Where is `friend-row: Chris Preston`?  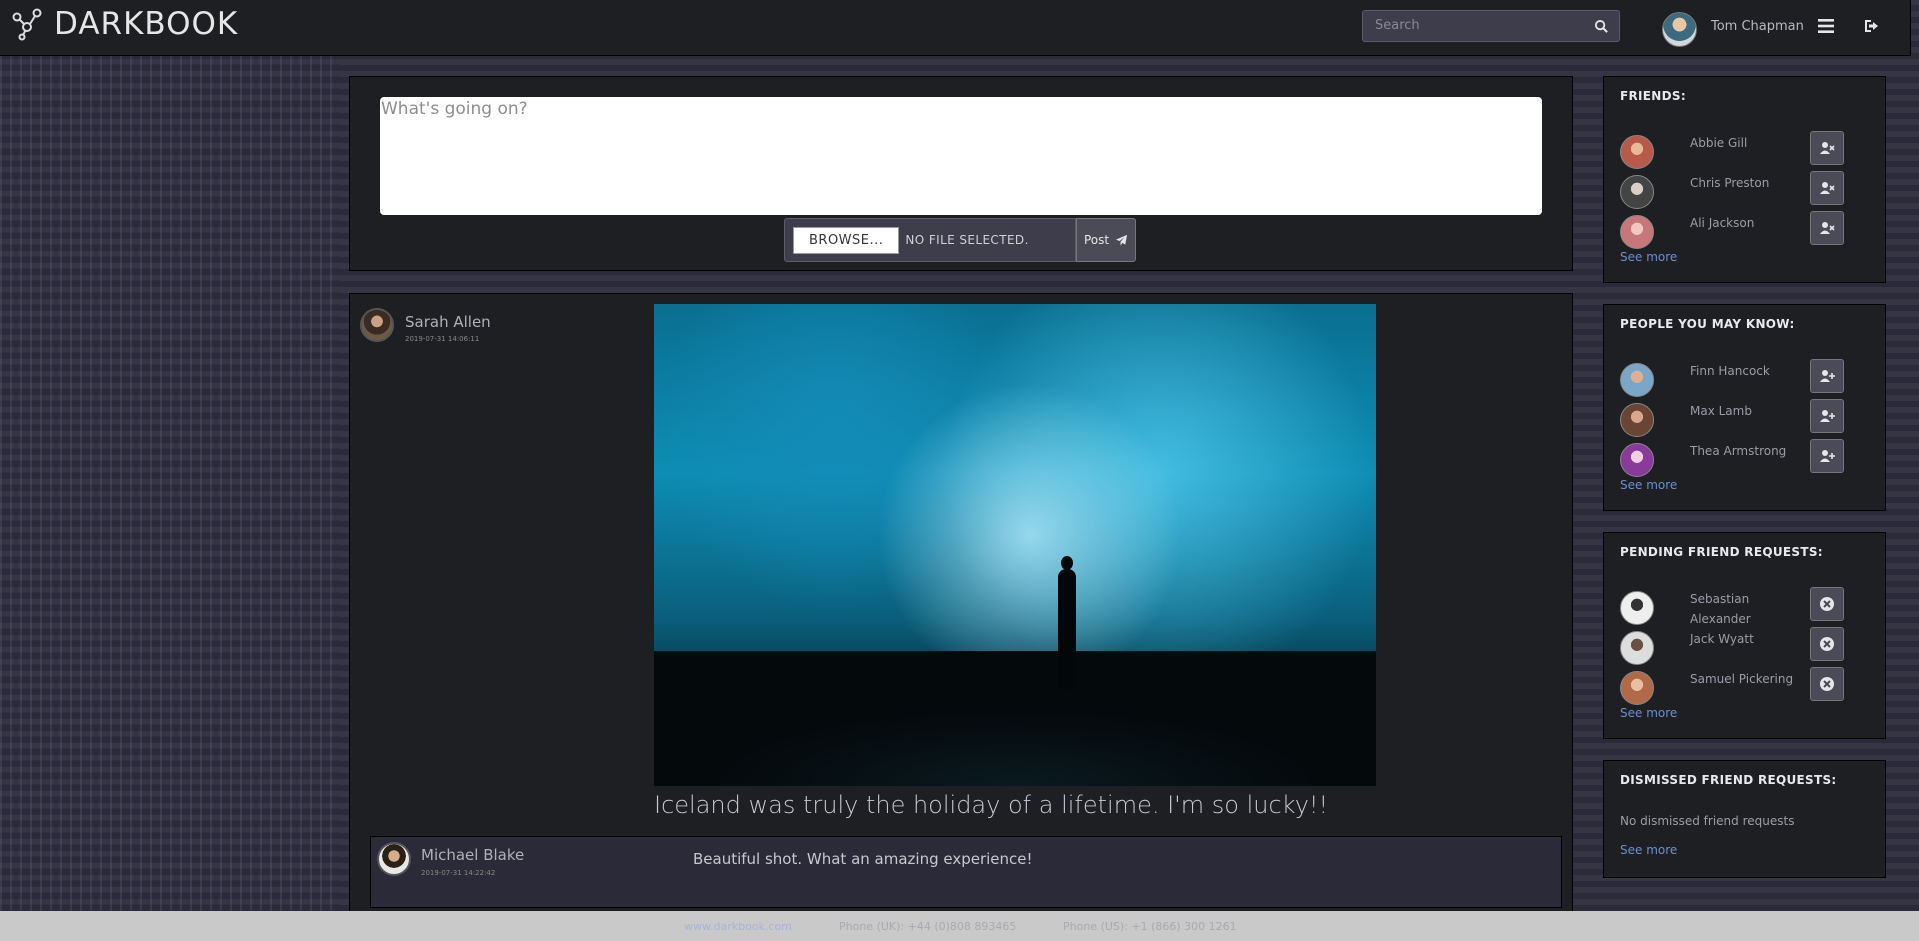
friend-row: Chris Preston is located at coordinates (1745, 192).